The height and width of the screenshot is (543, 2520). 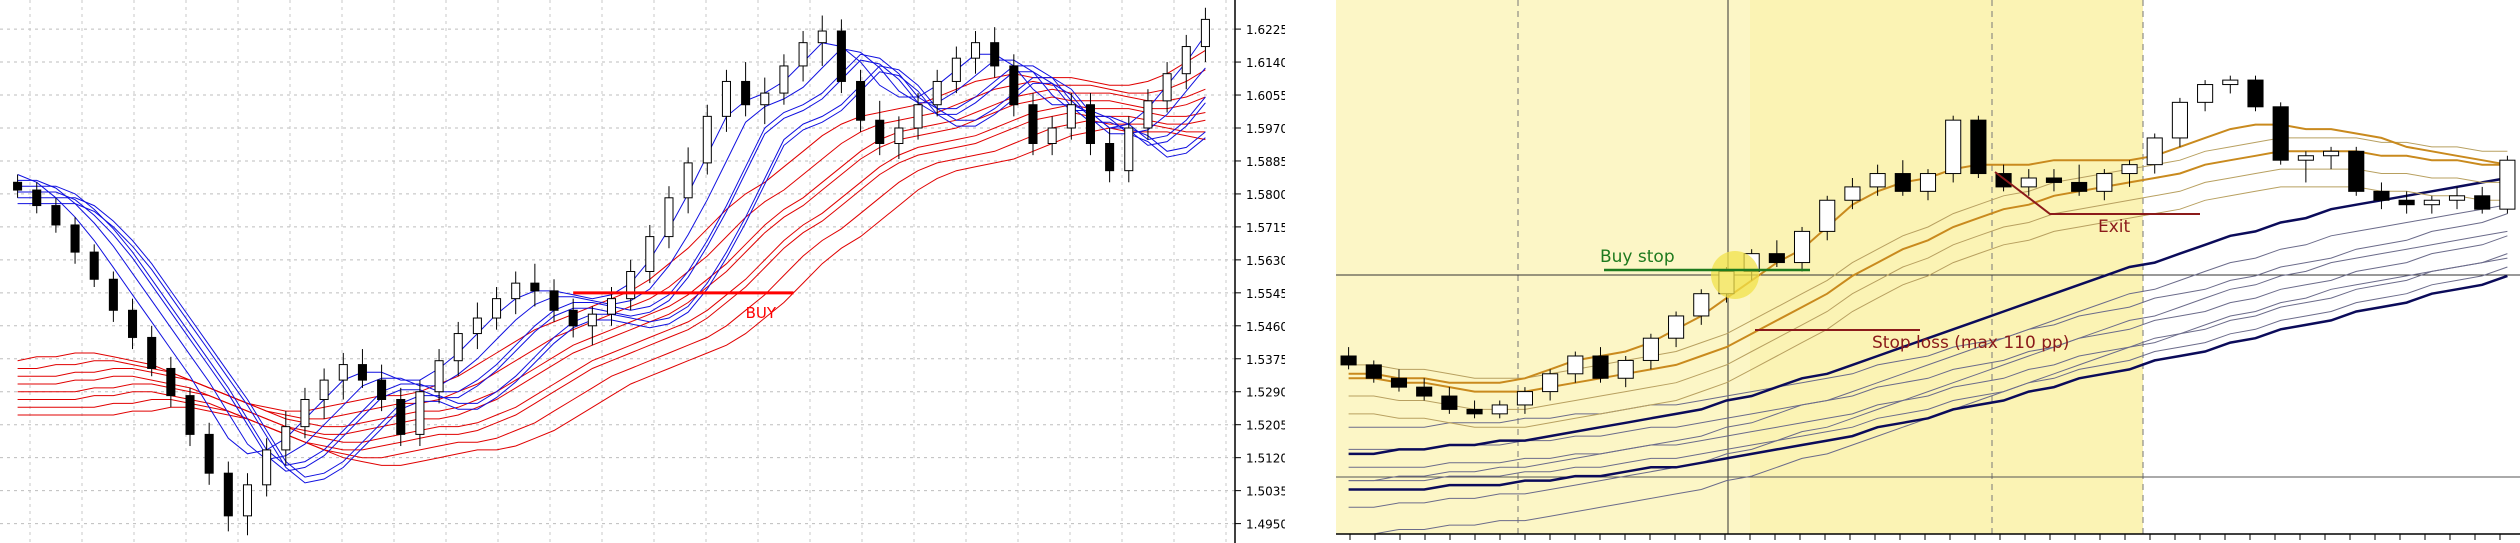 I want to click on left-y-tick-label: 1.4950, so click(x=1267, y=525).